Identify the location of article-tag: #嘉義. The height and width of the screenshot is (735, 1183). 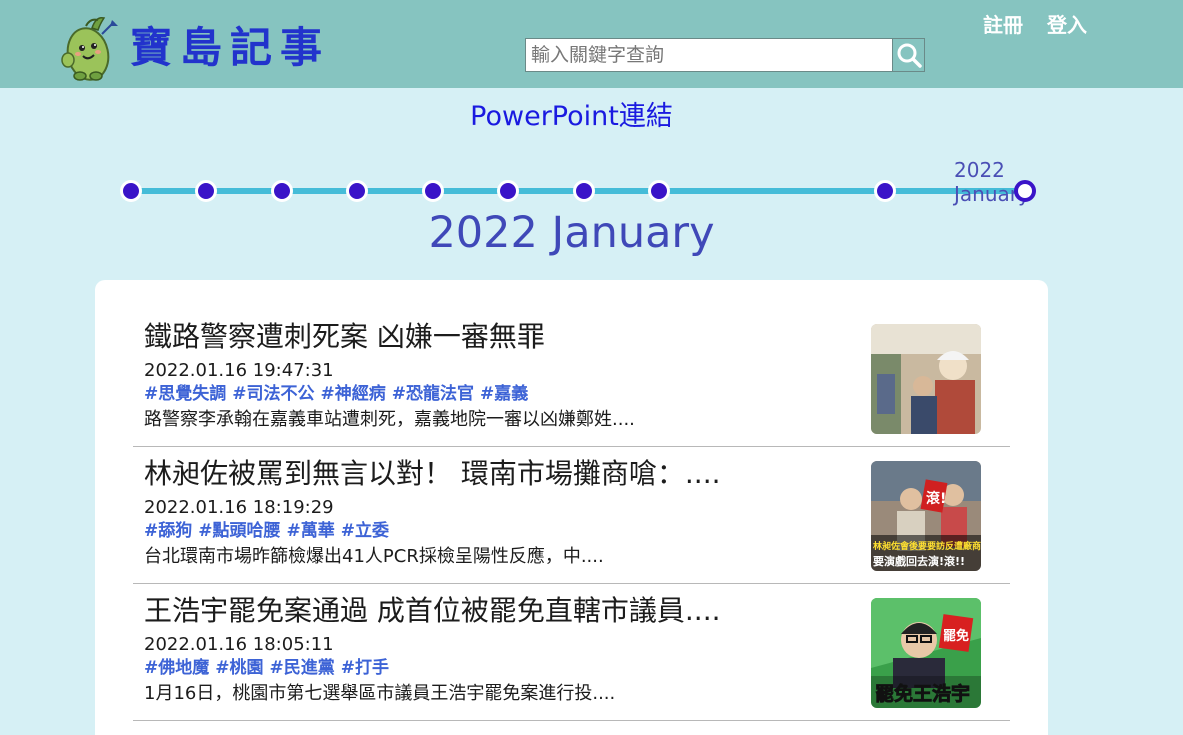
(504, 394).